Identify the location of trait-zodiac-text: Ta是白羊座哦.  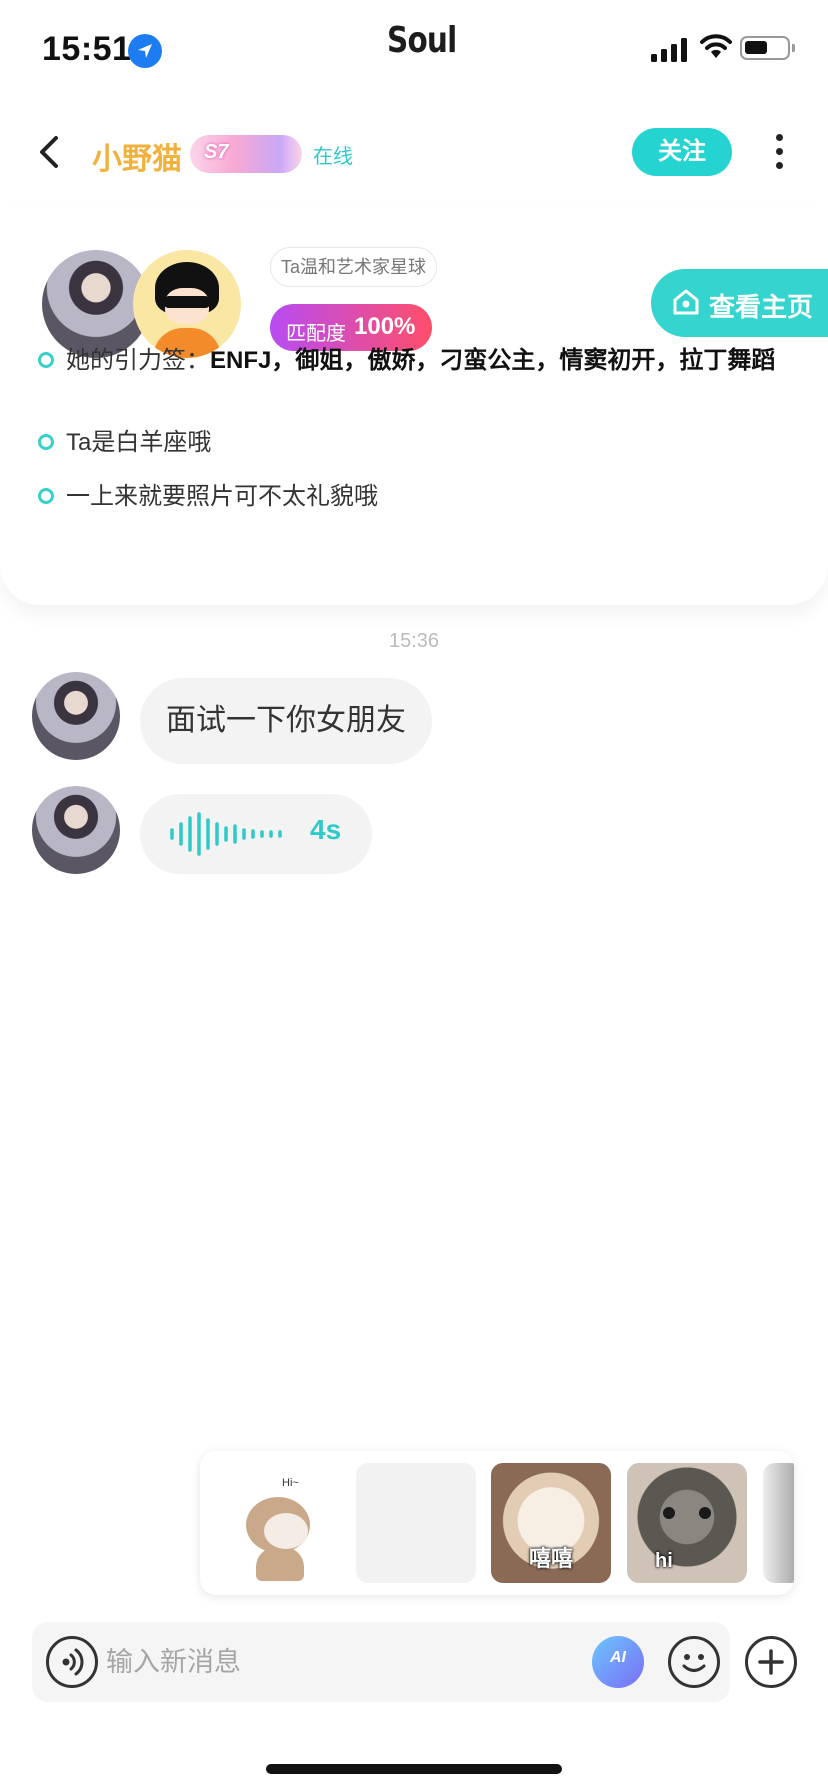
(139, 442).